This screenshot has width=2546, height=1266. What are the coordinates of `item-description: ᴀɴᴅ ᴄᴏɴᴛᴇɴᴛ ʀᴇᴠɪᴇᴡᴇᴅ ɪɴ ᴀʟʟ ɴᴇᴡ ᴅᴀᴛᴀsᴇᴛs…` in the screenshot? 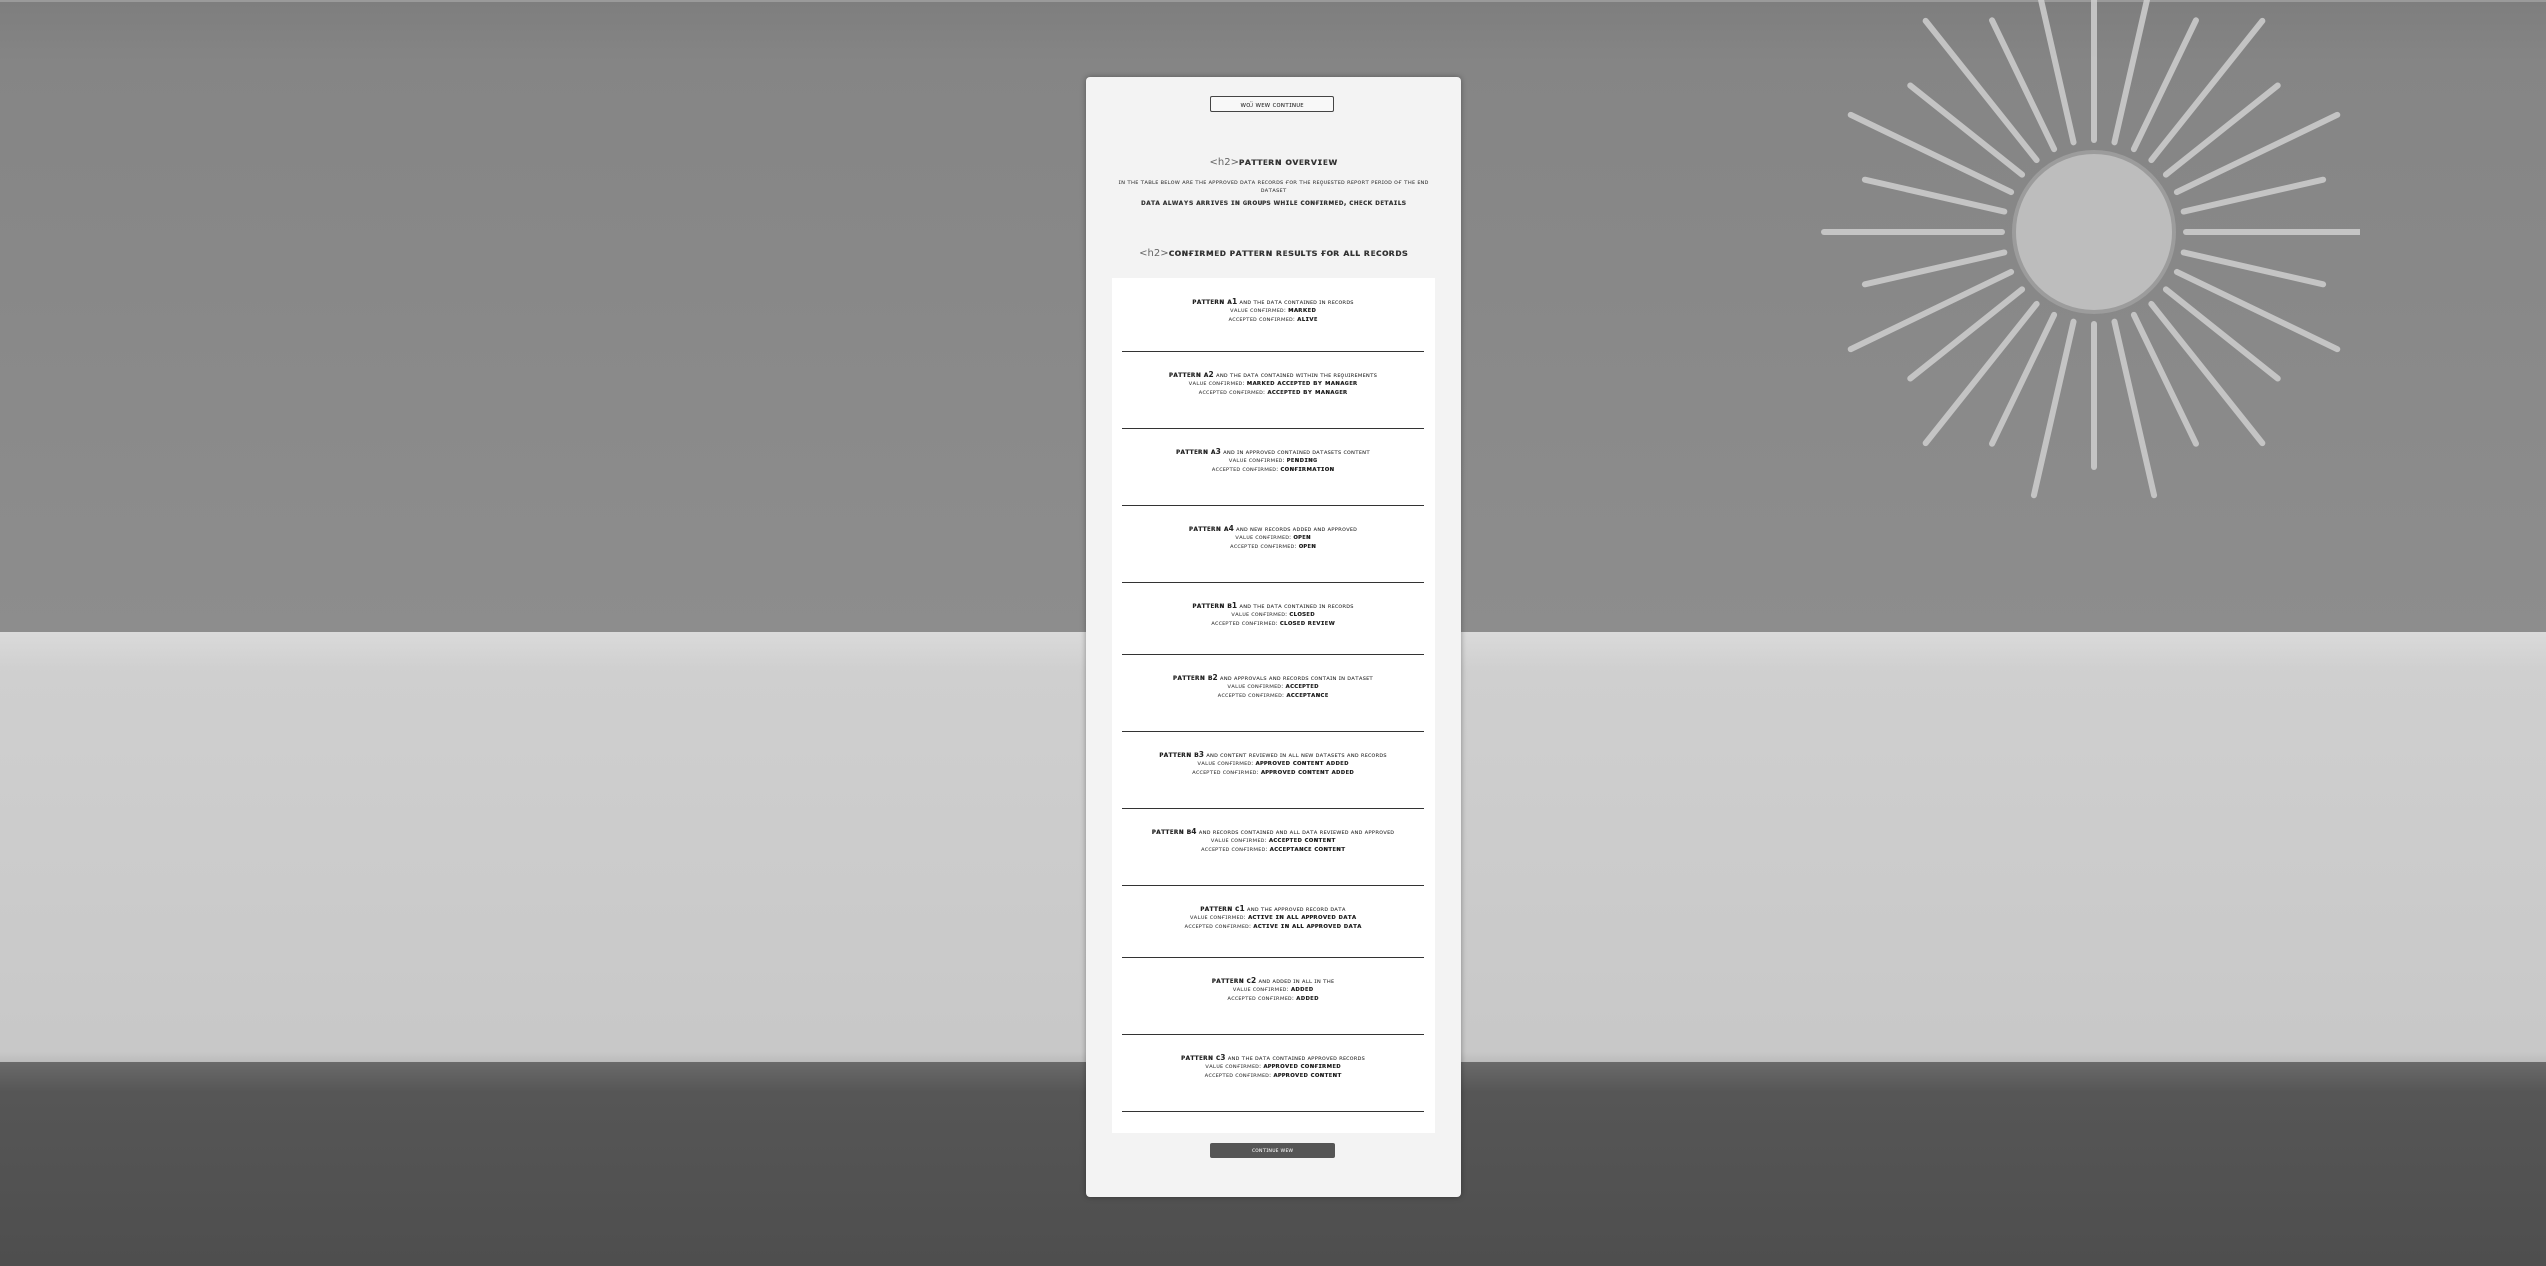 It's located at (1296, 755).